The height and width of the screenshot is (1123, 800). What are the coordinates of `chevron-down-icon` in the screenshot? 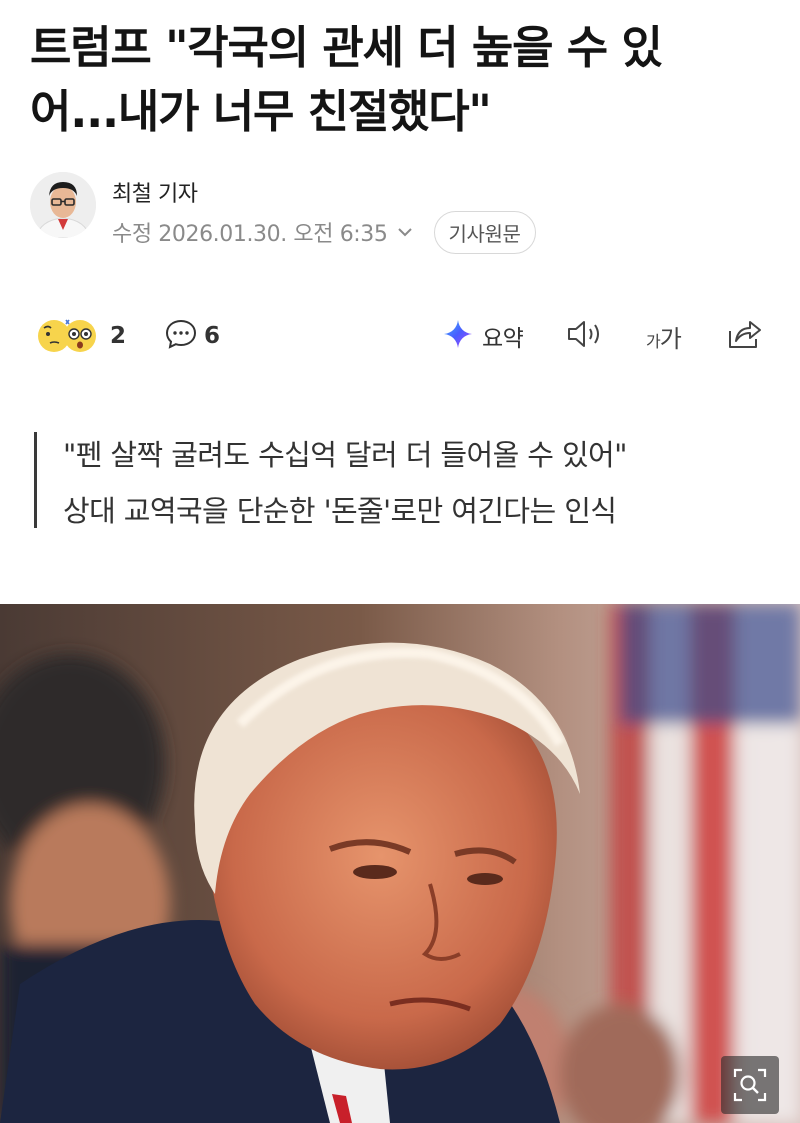 It's located at (405, 232).